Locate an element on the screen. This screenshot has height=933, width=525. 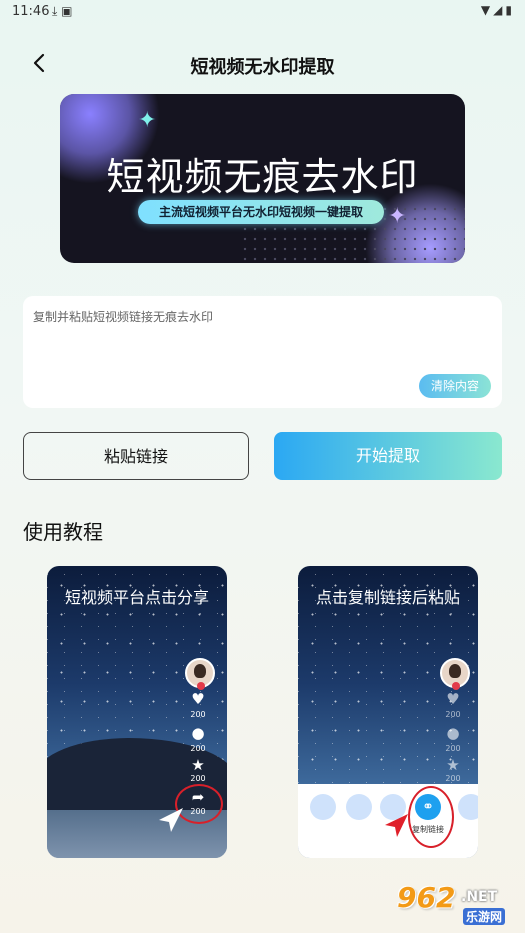
tutorial-section-title: 使用教程 is located at coordinates (63, 532).